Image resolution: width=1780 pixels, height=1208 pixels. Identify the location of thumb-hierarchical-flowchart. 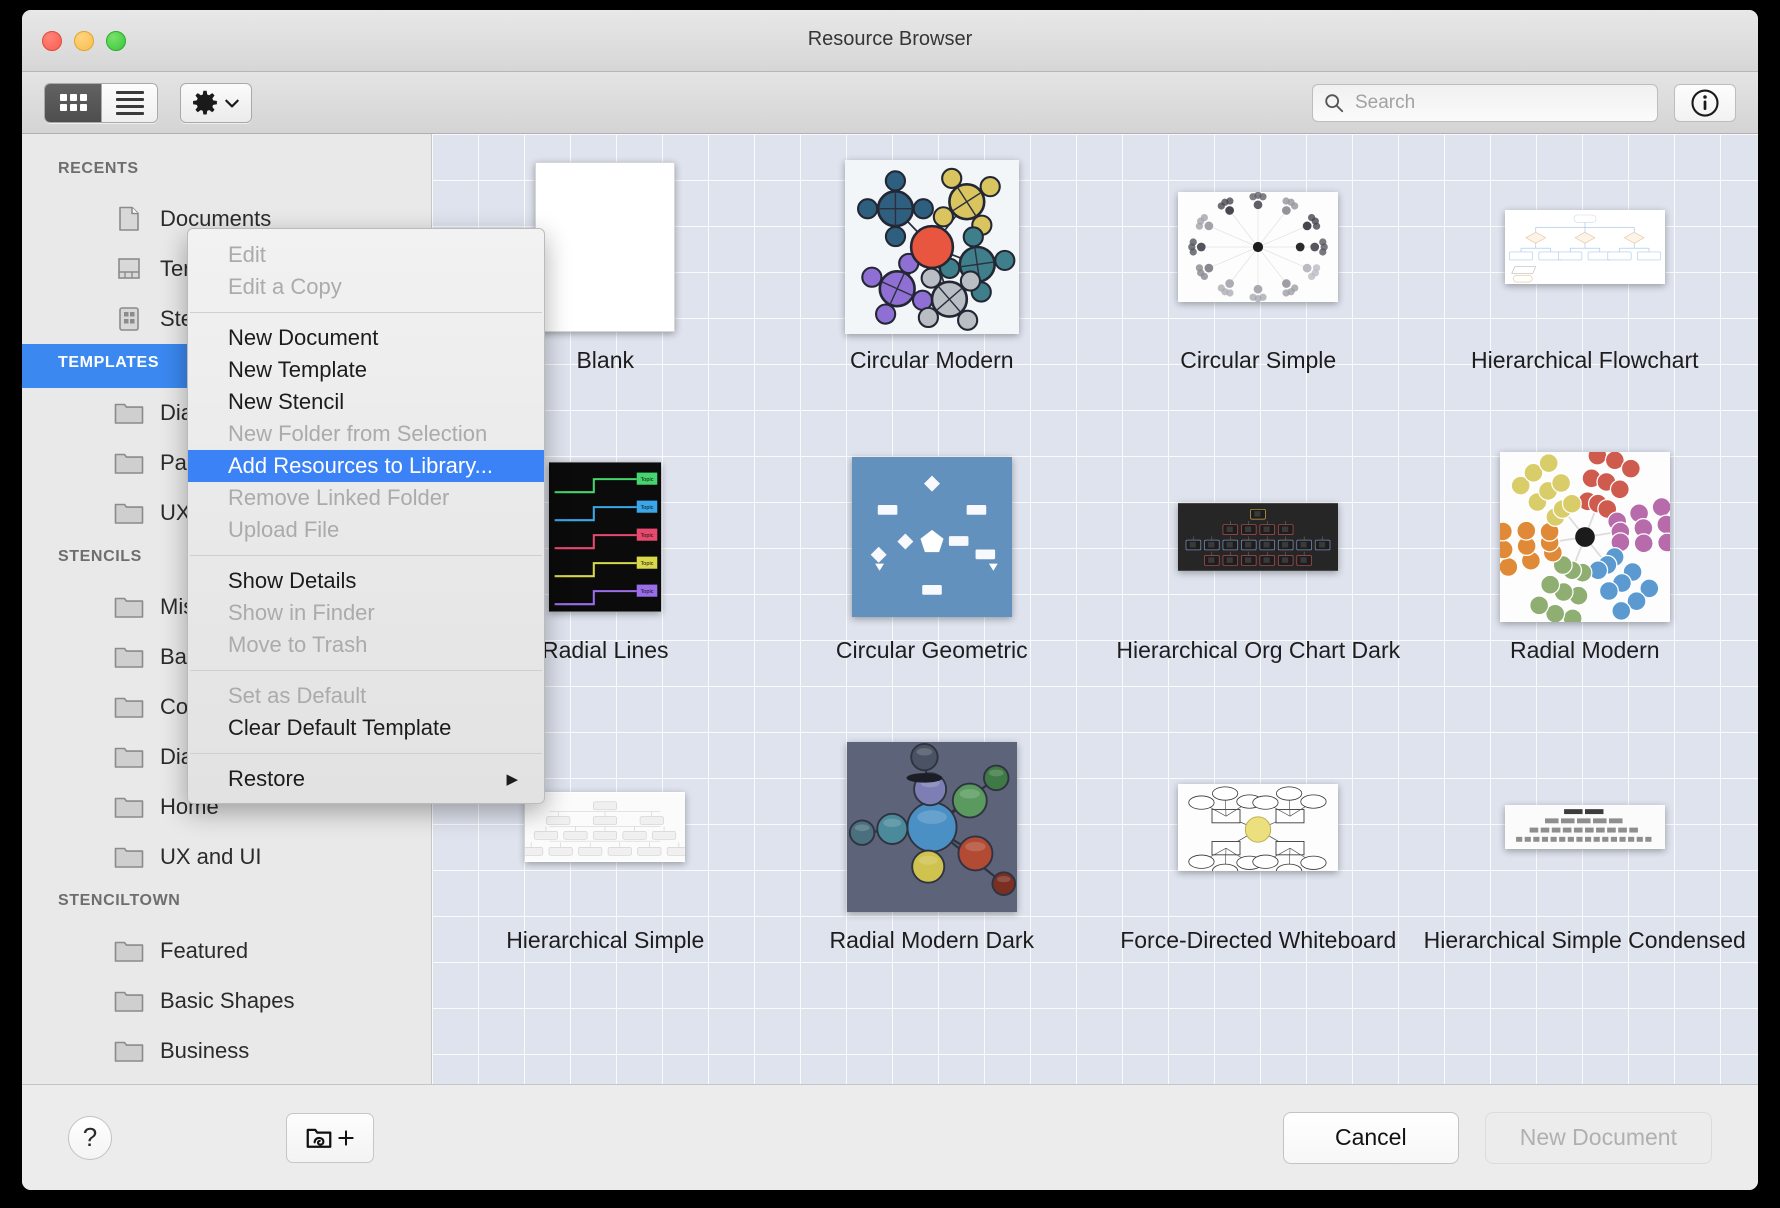
(1584, 247).